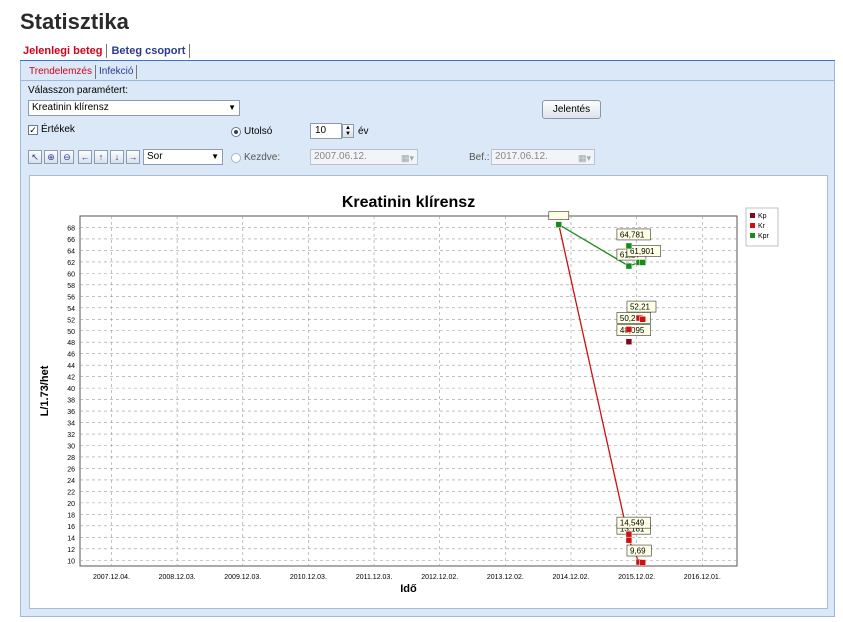  What do you see at coordinates (71, 492) in the screenshot?
I see `y-tick-label: 22` at bounding box center [71, 492].